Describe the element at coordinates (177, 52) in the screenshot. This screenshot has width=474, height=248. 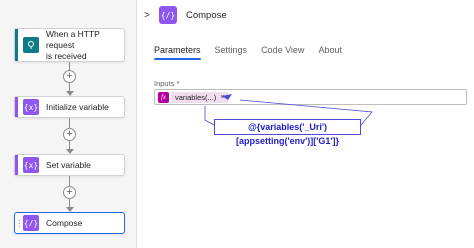
I see `tab-parameters: Parameters` at that location.